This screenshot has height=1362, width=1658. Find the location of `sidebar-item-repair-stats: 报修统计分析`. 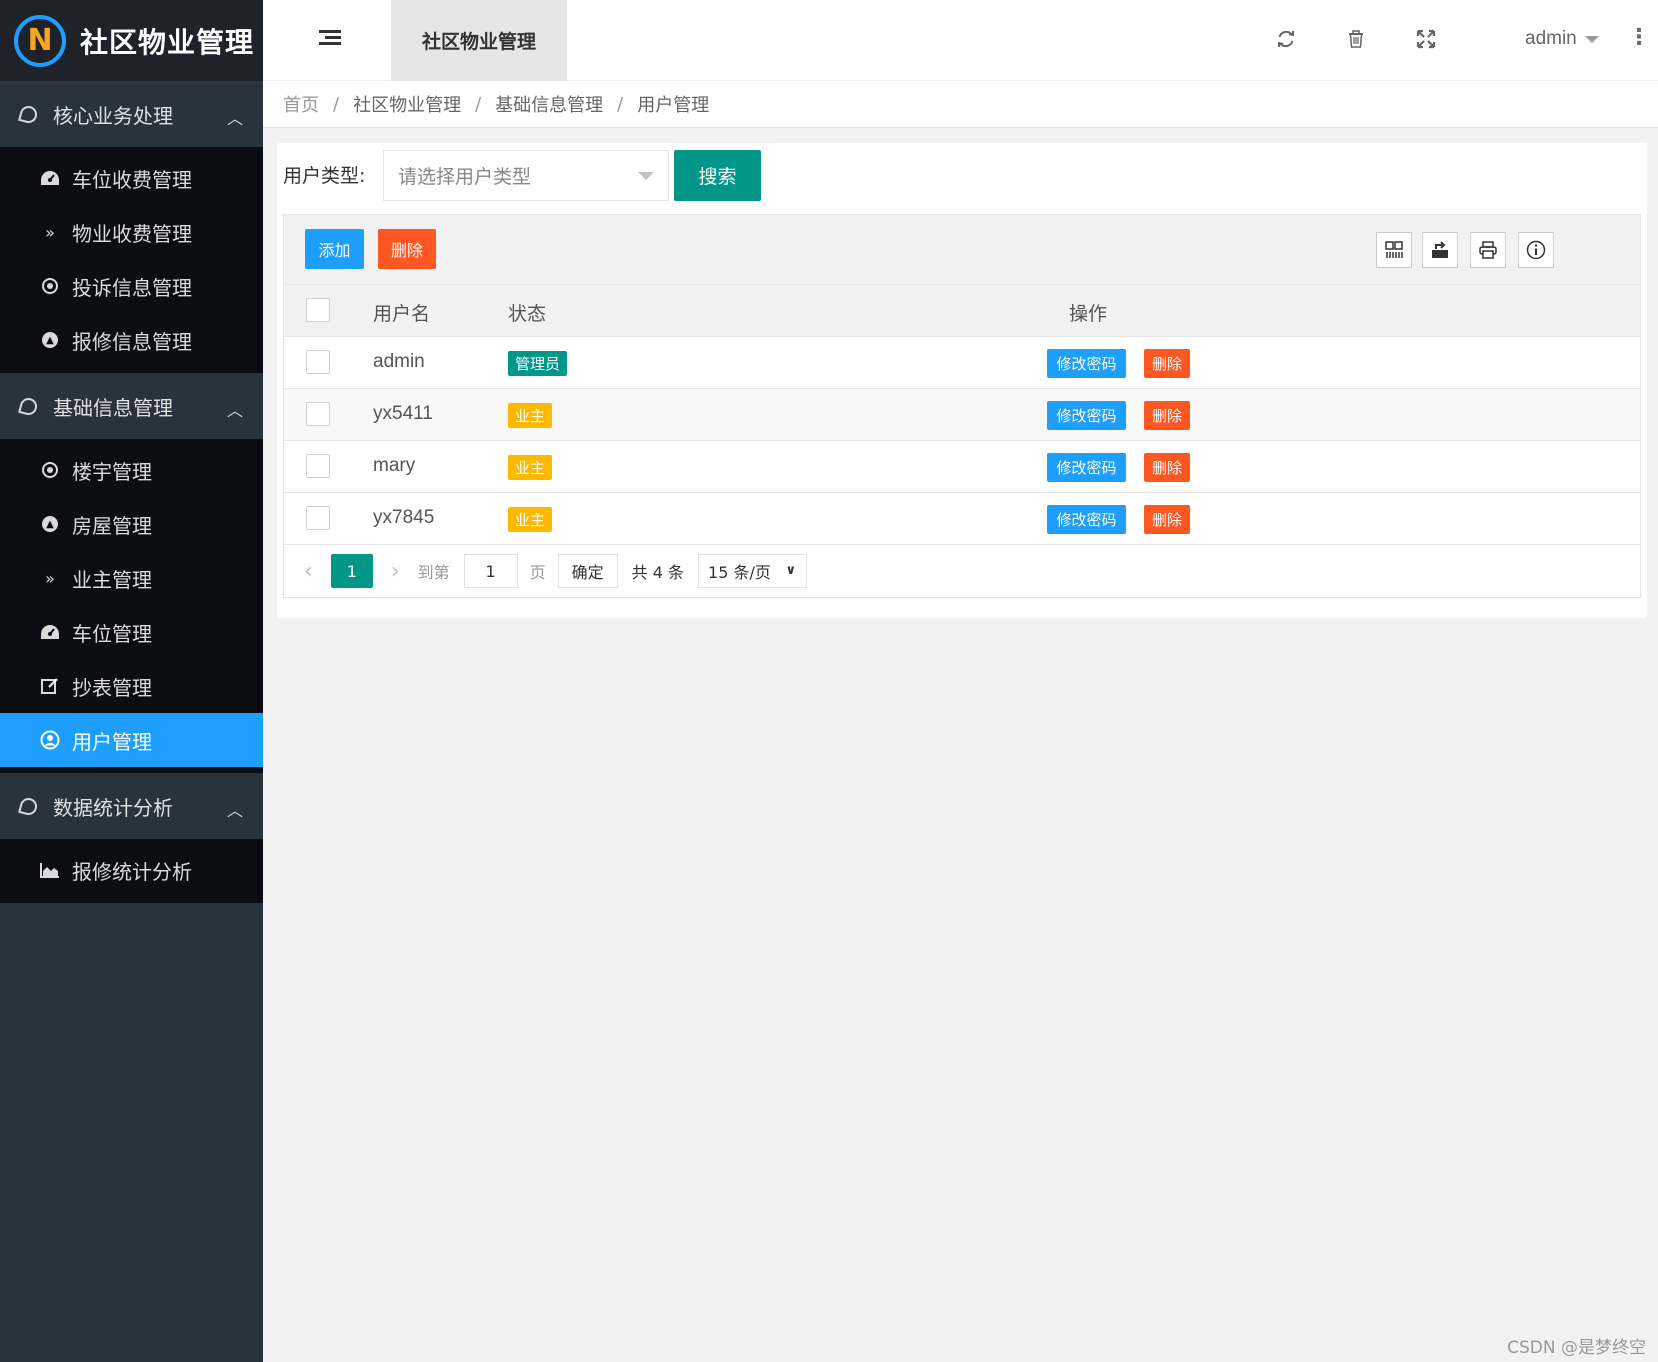

sidebar-item-repair-stats: 报修统计分析 is located at coordinates (131, 870).